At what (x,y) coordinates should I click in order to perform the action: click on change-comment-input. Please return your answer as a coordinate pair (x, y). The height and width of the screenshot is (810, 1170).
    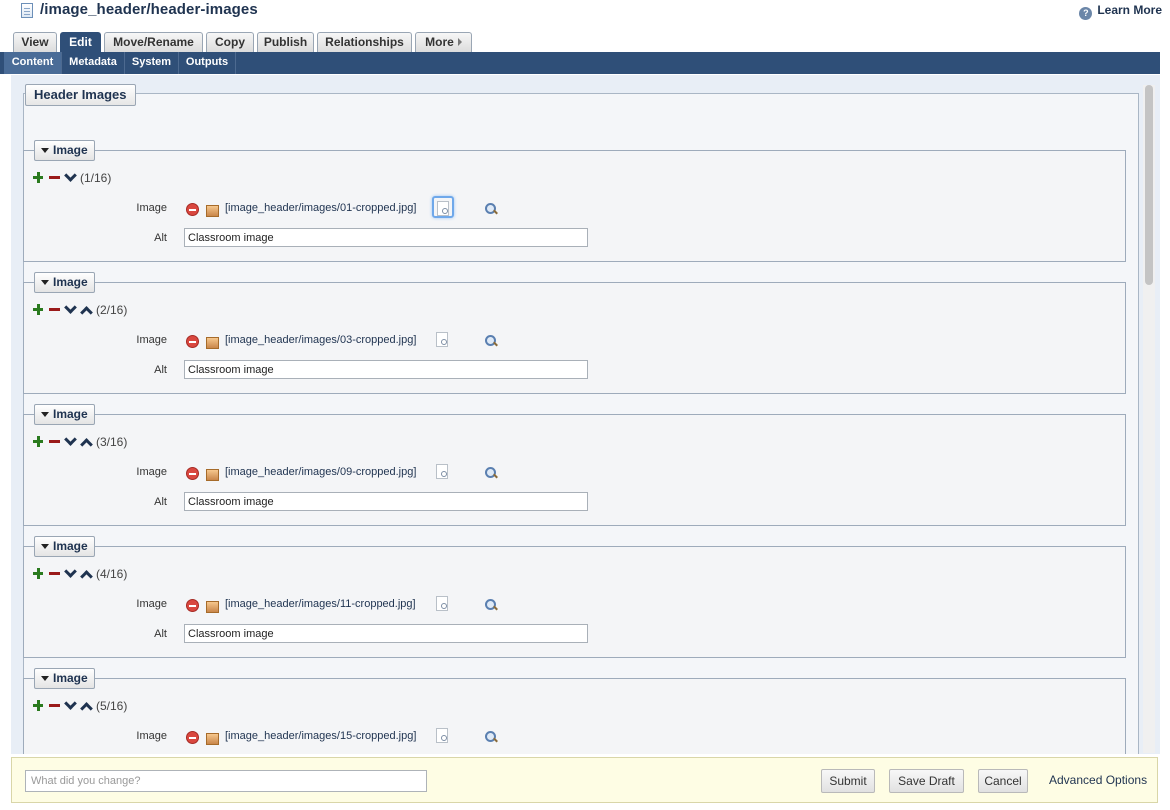
    Looking at the image, I should click on (226, 781).